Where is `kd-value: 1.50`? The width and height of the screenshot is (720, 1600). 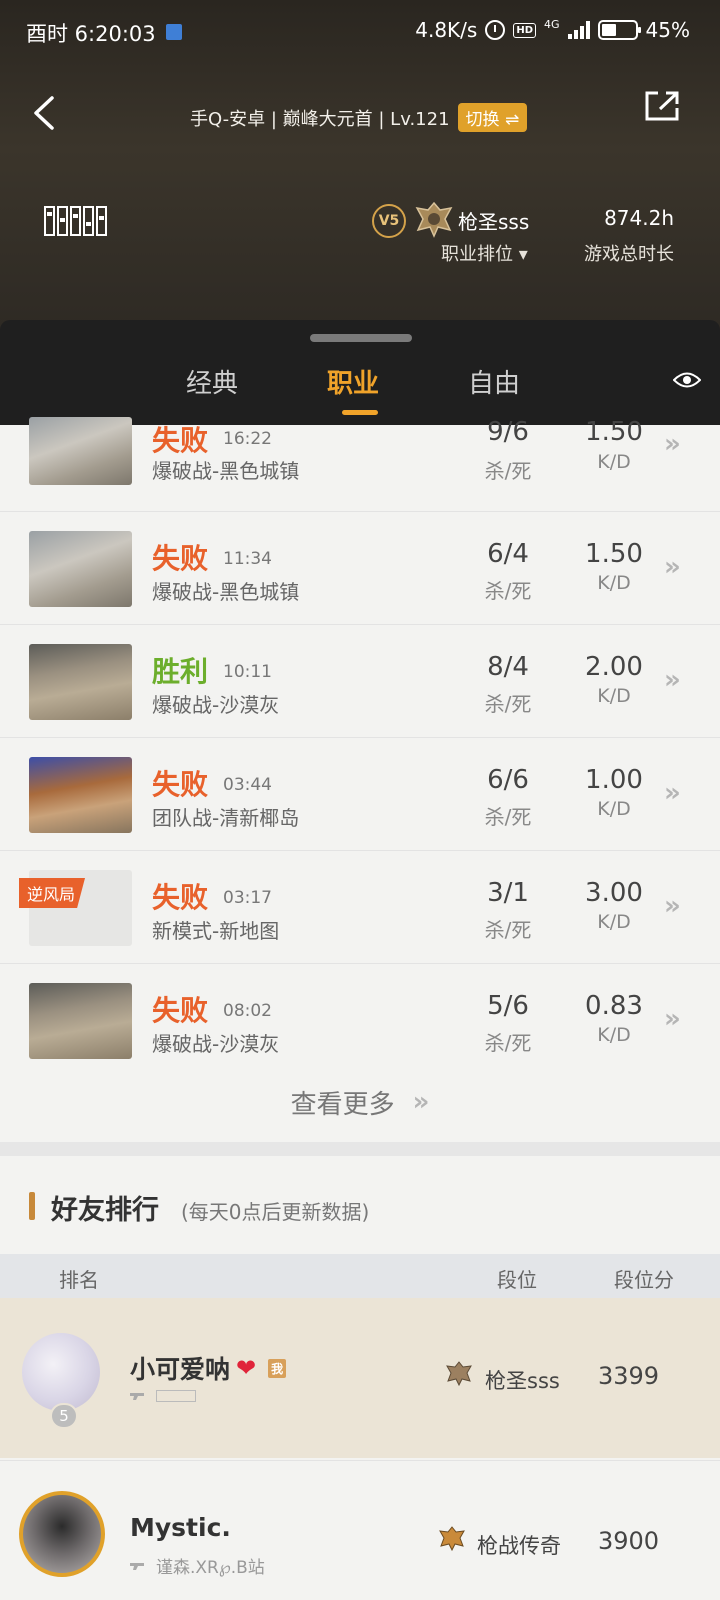 kd-value: 1.50 is located at coordinates (614, 432).